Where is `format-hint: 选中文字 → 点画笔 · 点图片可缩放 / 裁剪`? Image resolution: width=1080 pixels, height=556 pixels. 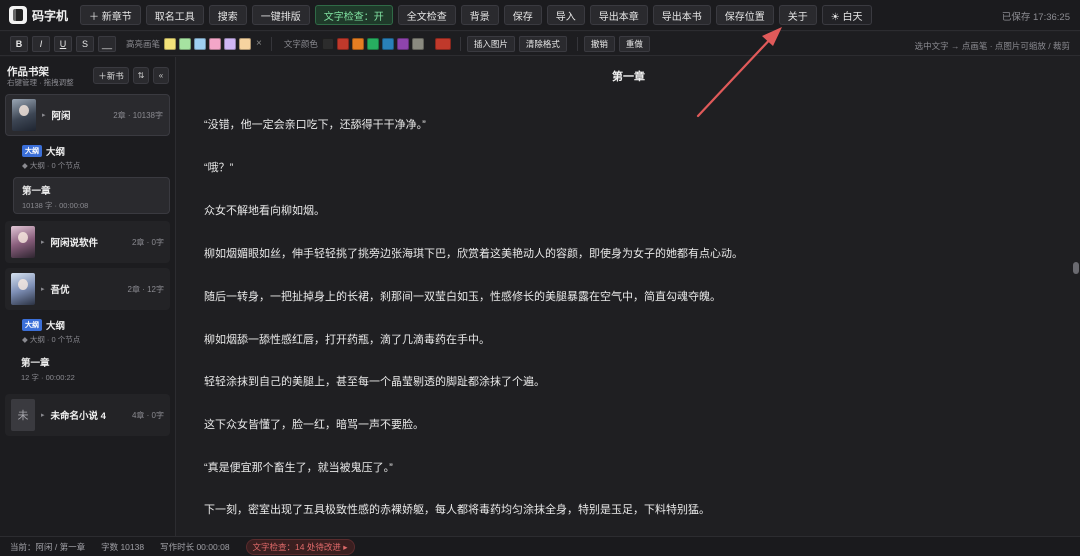
format-hint: 选中文字 → 点画笔 · 点图片可缩放 / 裁剪 is located at coordinates (992, 46).